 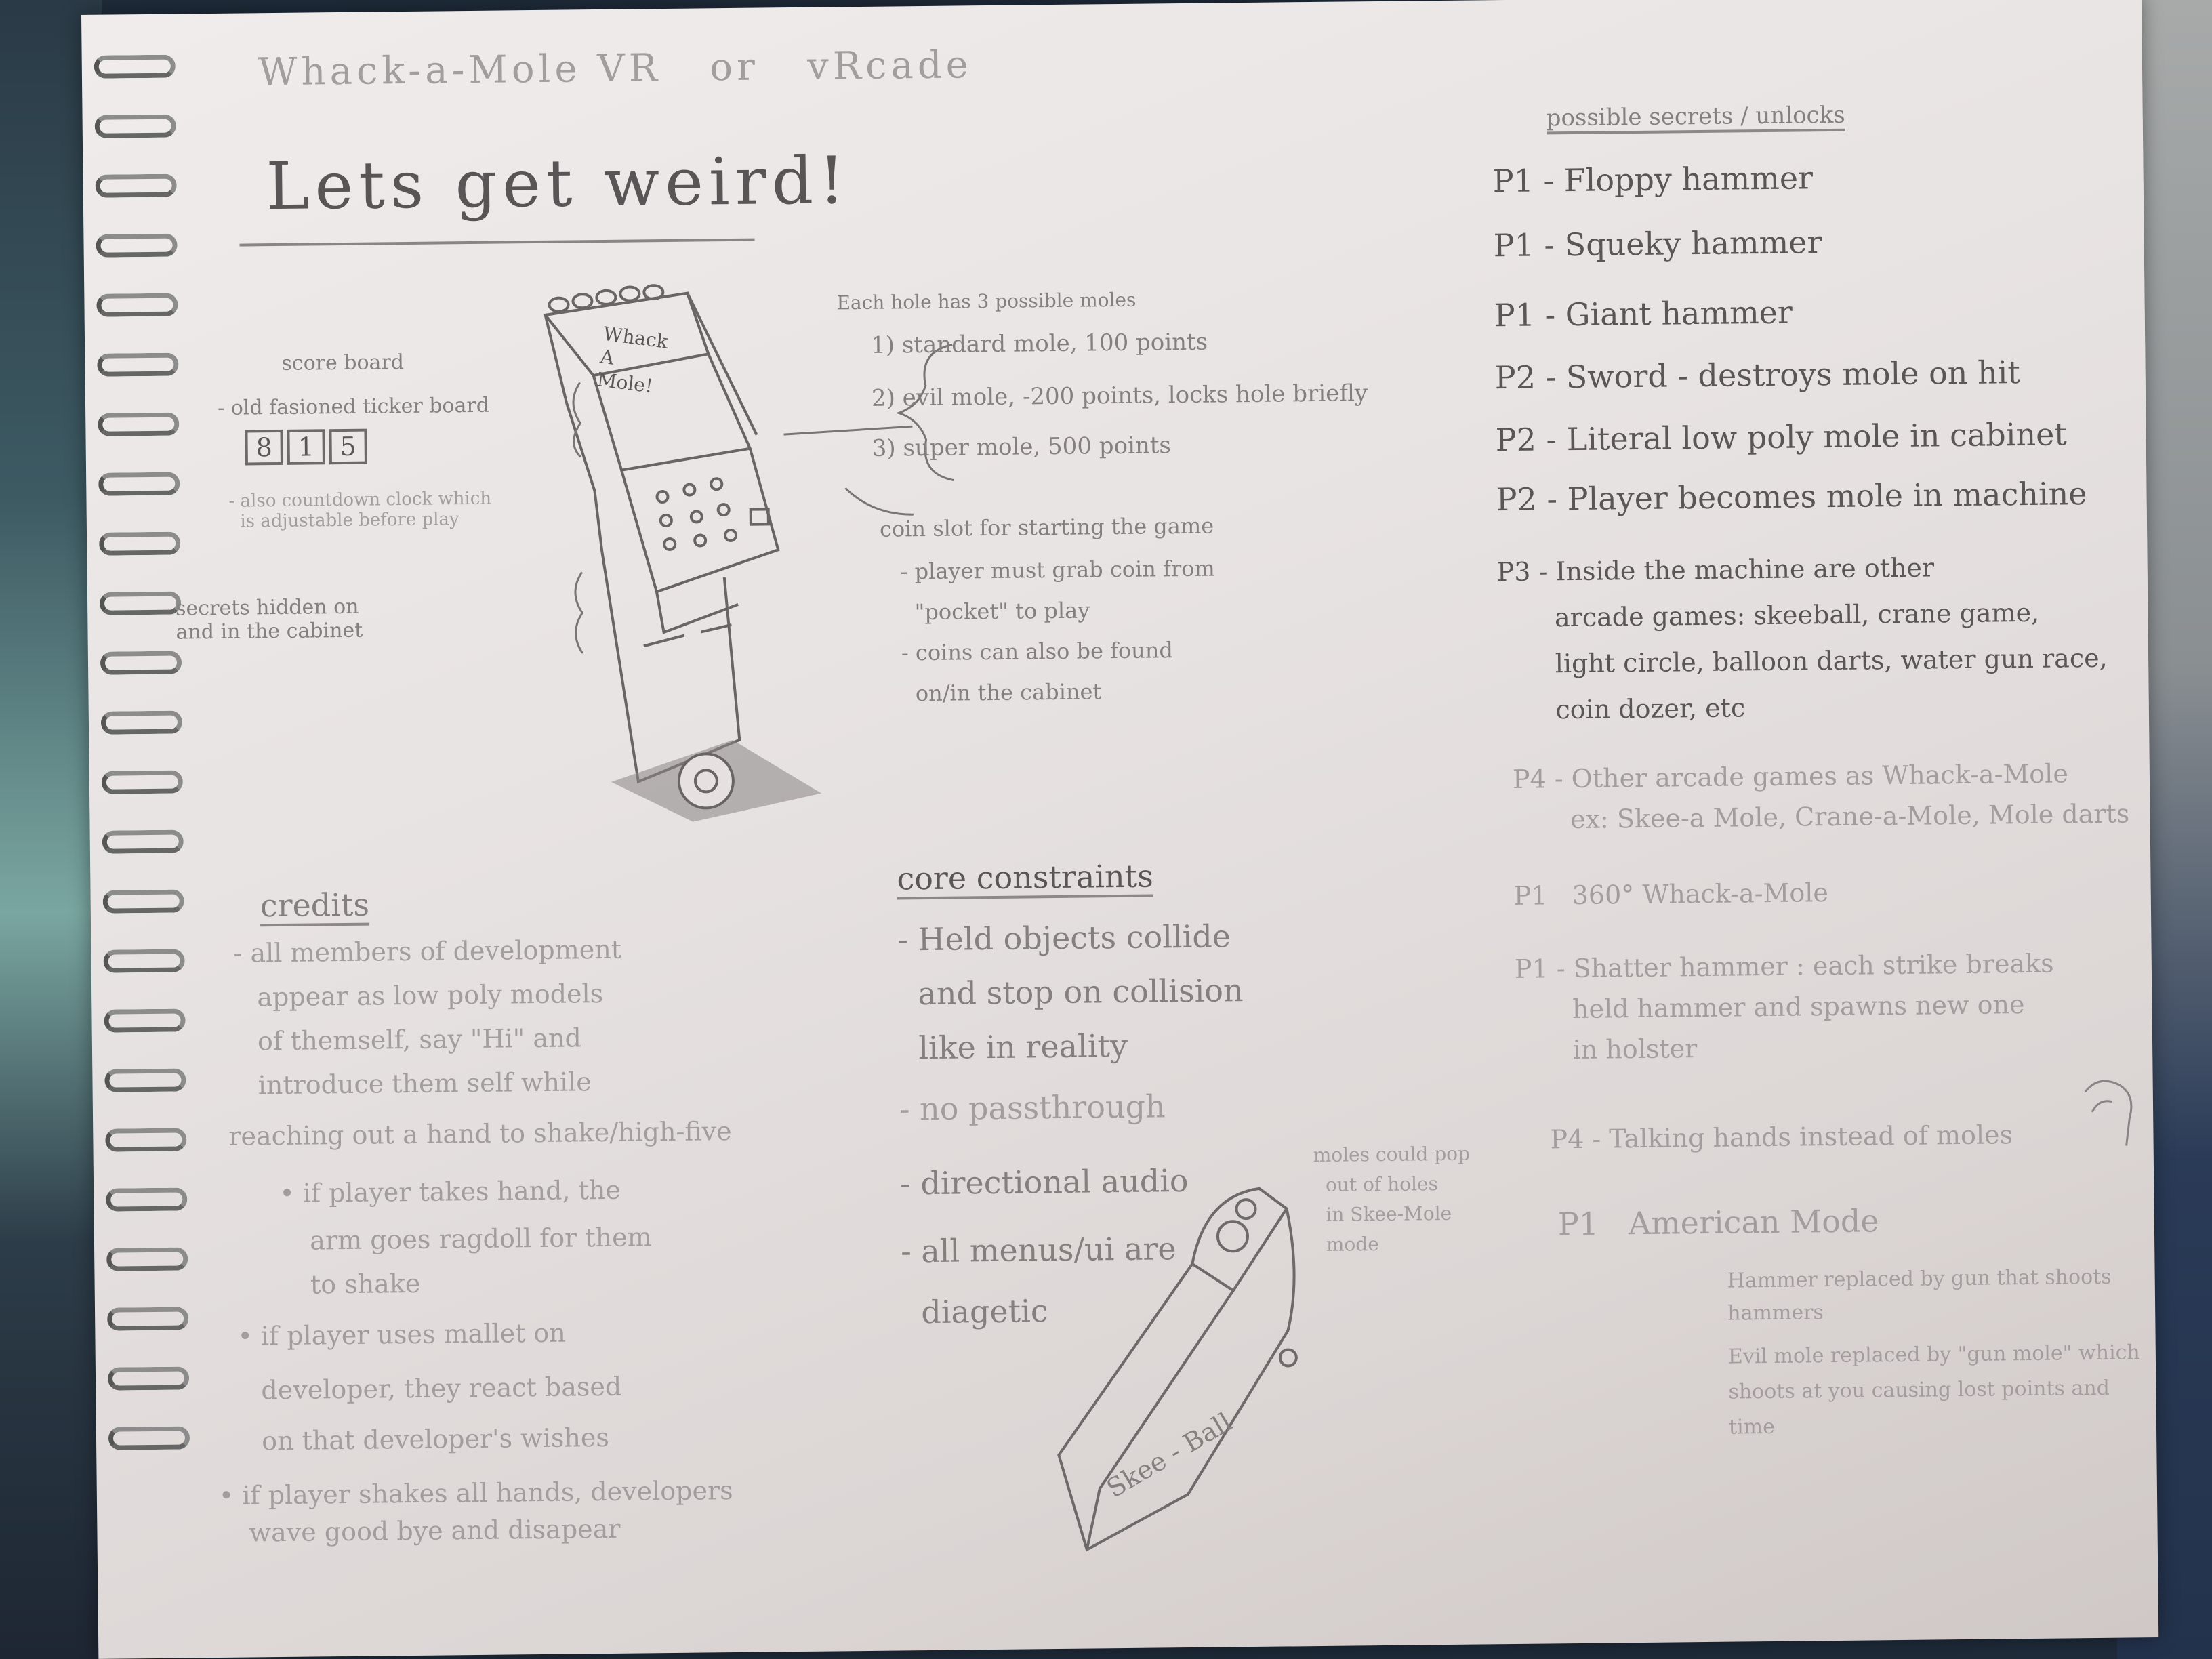 What do you see at coordinates (411, 1040) in the screenshot?
I see `credits-line: of themself, say "Hi" and` at bounding box center [411, 1040].